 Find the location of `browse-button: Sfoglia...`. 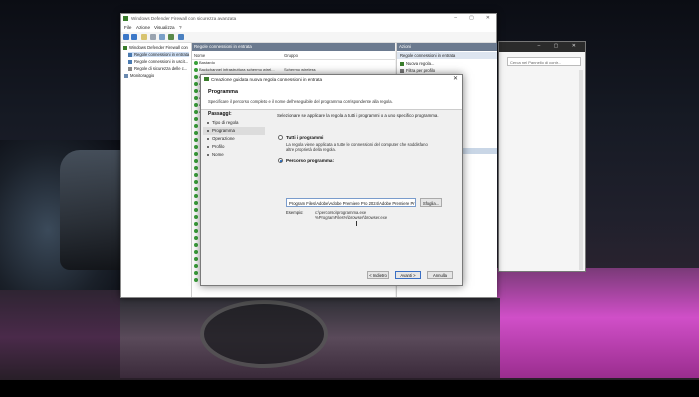

browse-button: Sfoglia... is located at coordinates (431, 202).